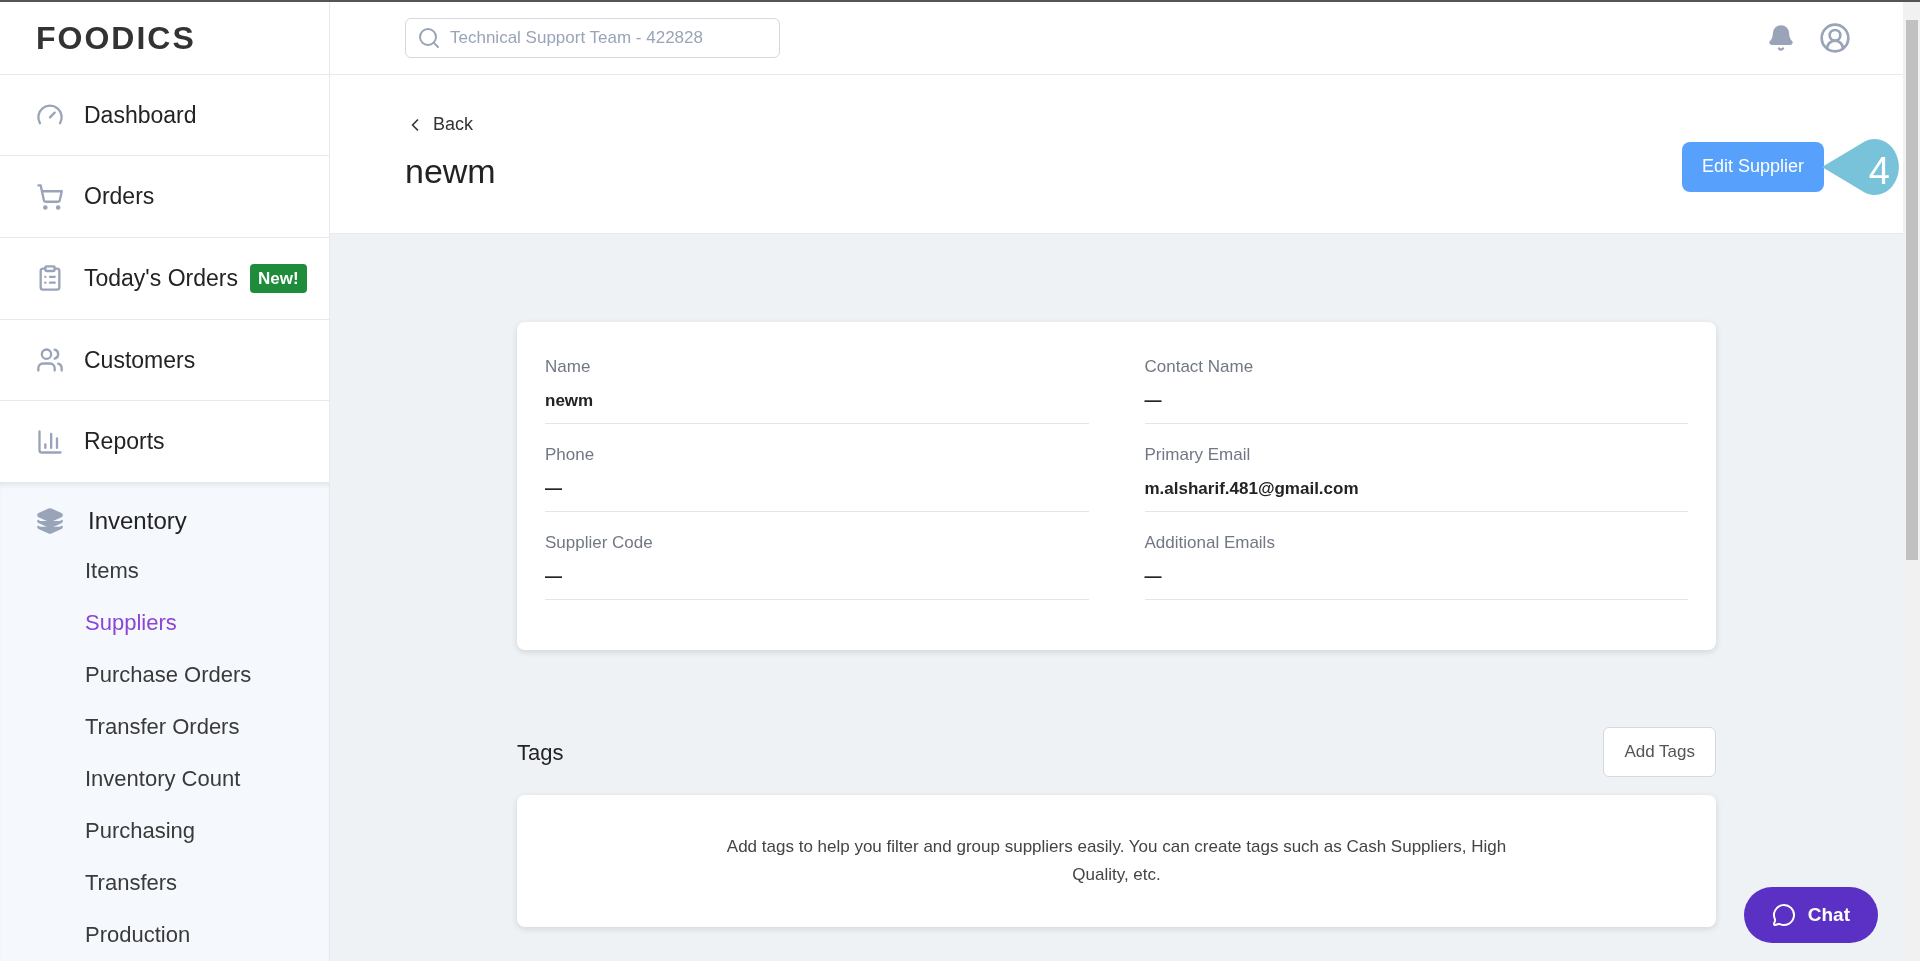 This screenshot has height=961, width=1920. What do you see at coordinates (164, 883) in the screenshot?
I see `submenu-item: Transfers` at bounding box center [164, 883].